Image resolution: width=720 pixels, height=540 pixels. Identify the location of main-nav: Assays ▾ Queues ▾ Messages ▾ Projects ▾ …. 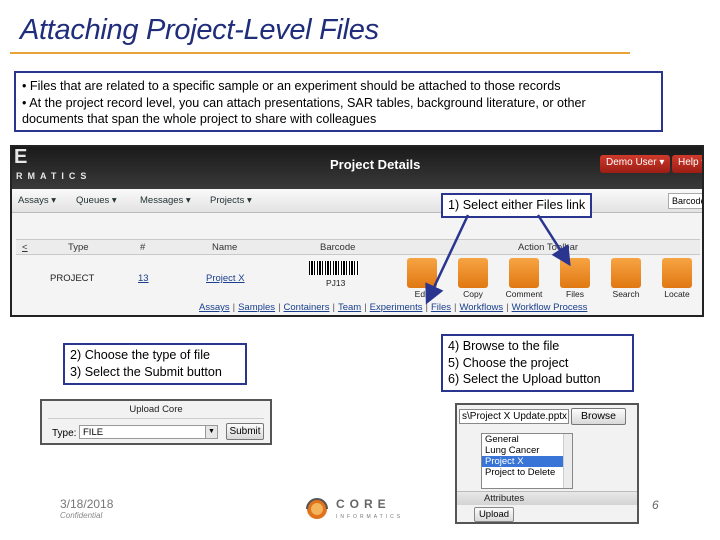
(357, 201).